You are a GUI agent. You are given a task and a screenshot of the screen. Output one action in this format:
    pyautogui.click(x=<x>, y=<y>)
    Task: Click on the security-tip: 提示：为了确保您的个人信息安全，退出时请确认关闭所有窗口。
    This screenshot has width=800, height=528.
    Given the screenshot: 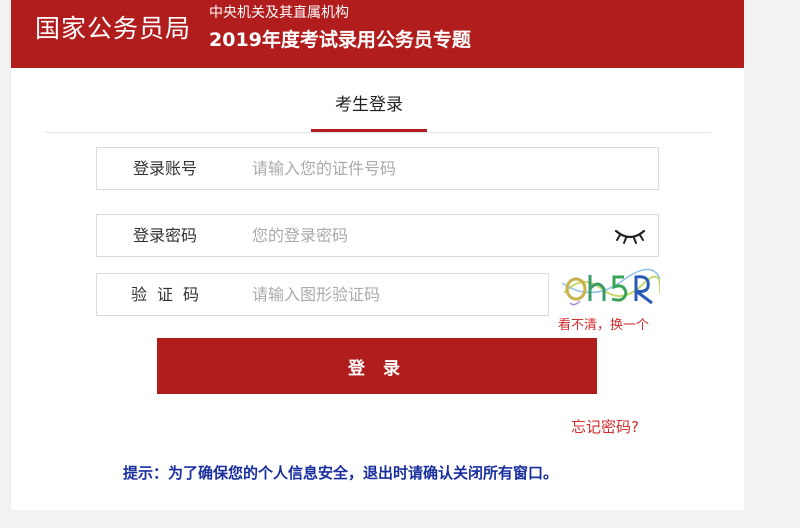 What is the action you would take?
    pyautogui.click(x=341, y=473)
    